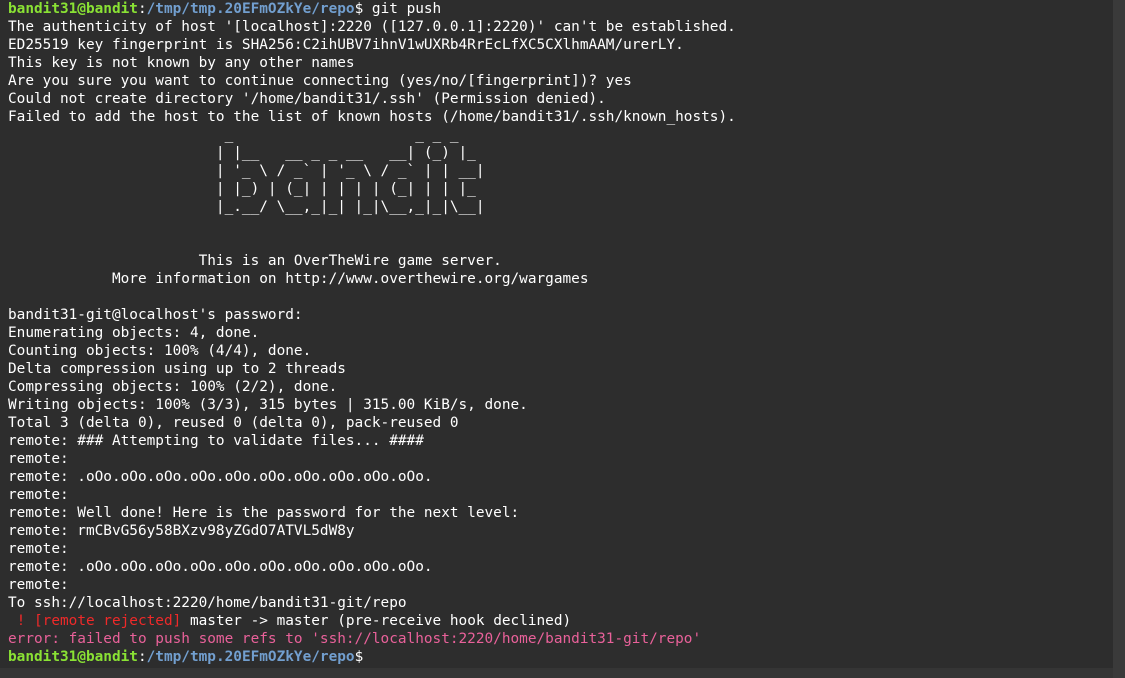 The height and width of the screenshot is (678, 1125). I want to click on command-text: git push, so click(402, 9).